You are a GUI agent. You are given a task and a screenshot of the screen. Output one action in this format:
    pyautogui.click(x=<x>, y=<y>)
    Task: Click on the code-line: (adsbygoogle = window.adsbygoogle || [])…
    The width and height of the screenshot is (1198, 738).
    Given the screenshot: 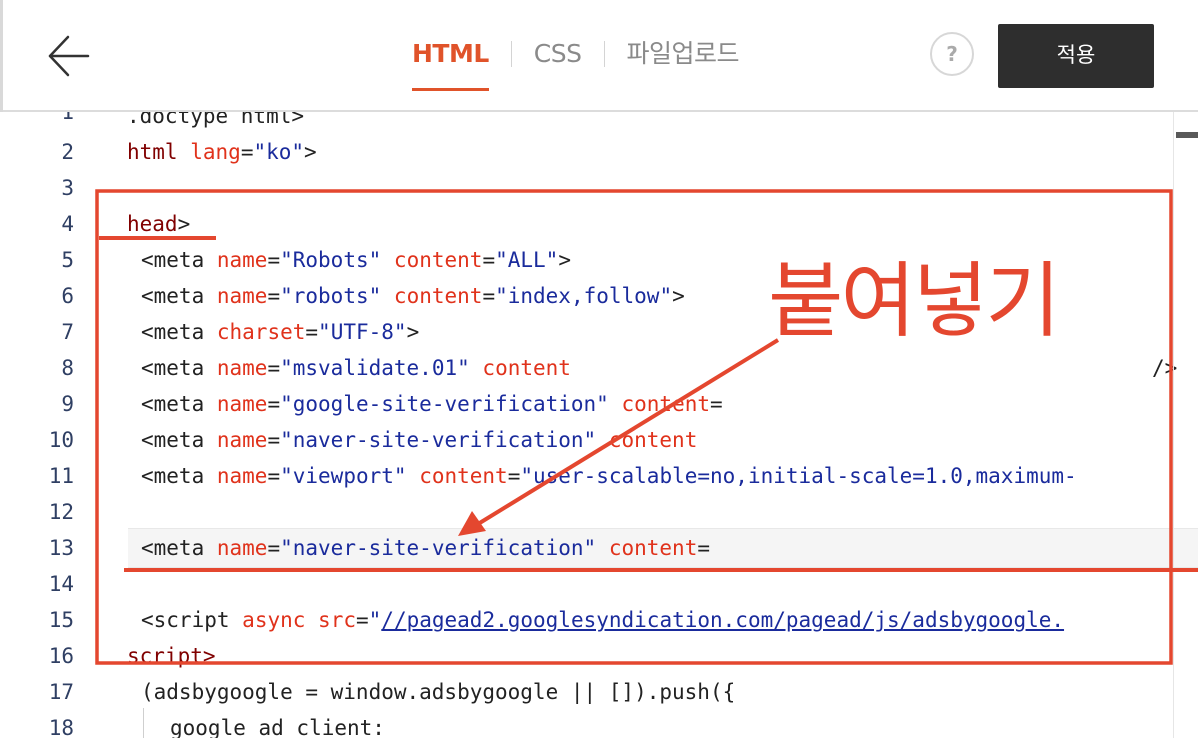 What is the action you would take?
    pyautogui.click(x=438, y=692)
    